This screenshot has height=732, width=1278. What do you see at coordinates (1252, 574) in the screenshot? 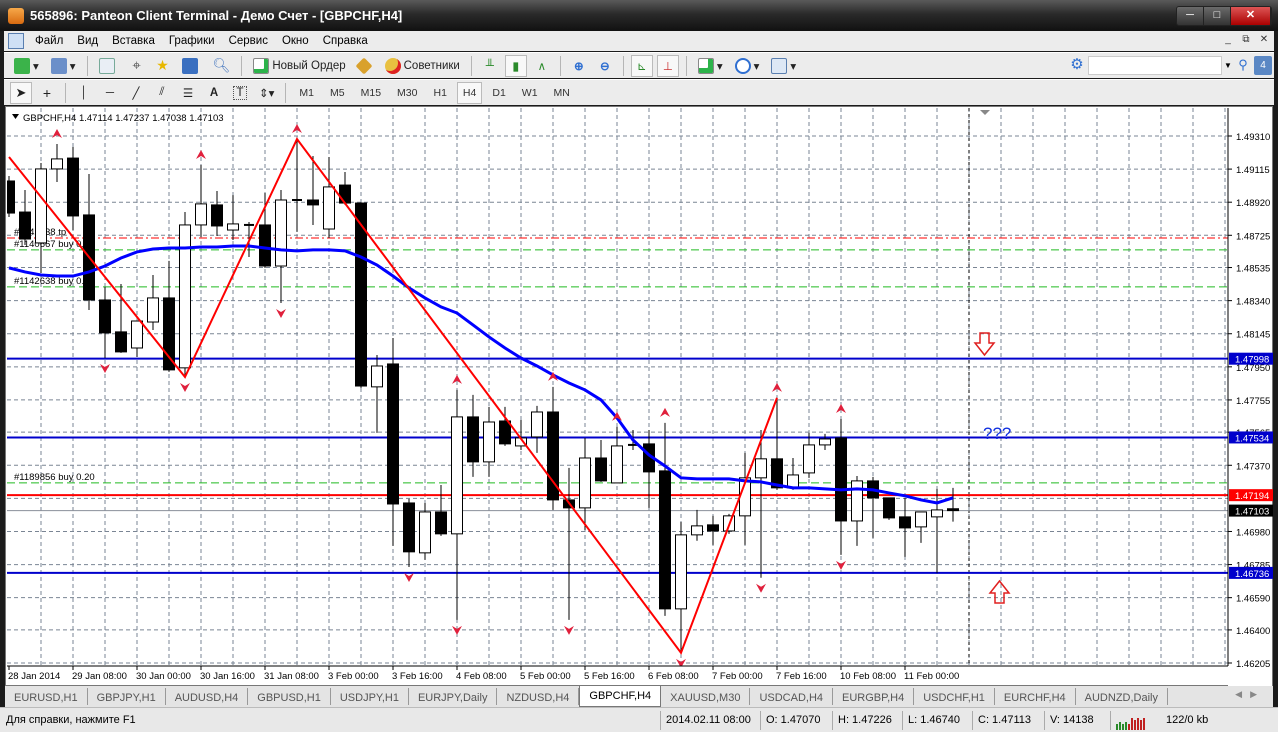
I see `level-price-label: 1.46736` at bounding box center [1252, 574].